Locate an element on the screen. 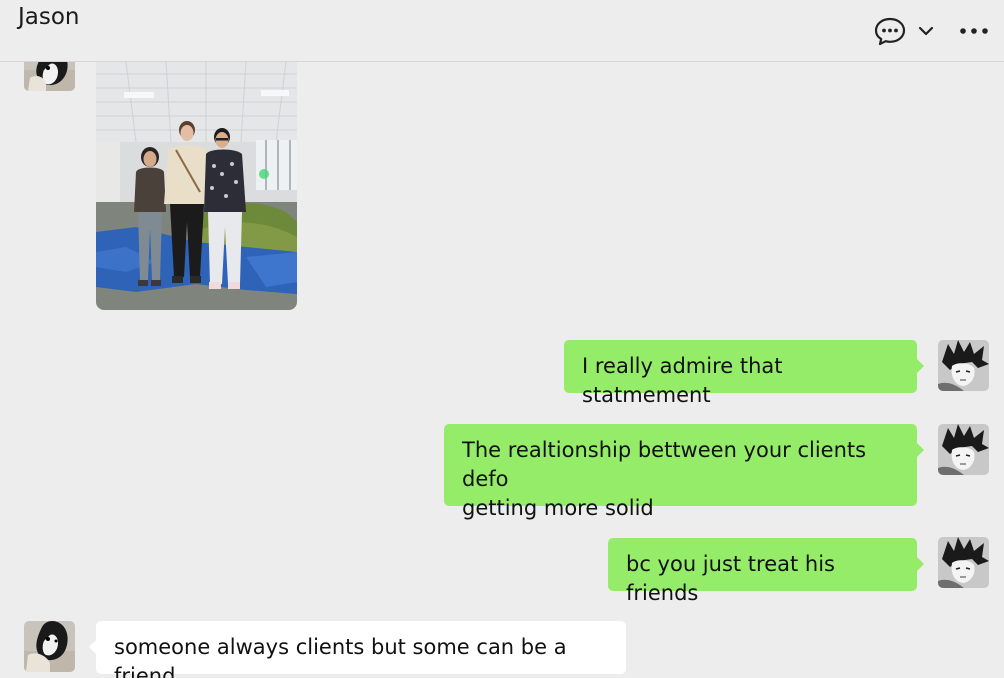 Image resolution: width=1004 pixels, height=678 pixels. message-text-line: getting more solid is located at coordinates (558, 508).